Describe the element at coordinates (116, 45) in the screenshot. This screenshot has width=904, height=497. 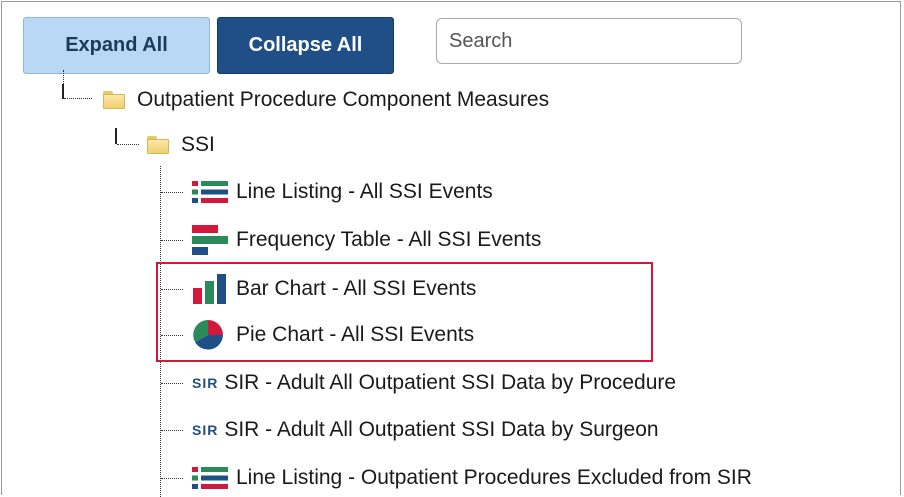
I see `expand-all-button: Expand All` at that location.